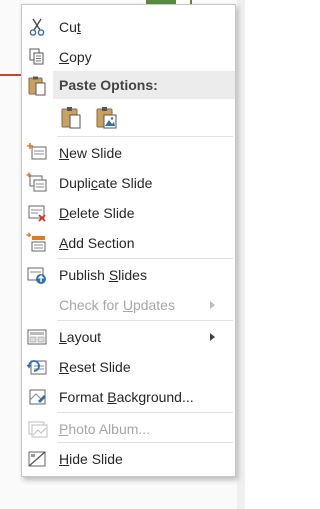  I want to click on delete-slide-icon, so click(37, 213).